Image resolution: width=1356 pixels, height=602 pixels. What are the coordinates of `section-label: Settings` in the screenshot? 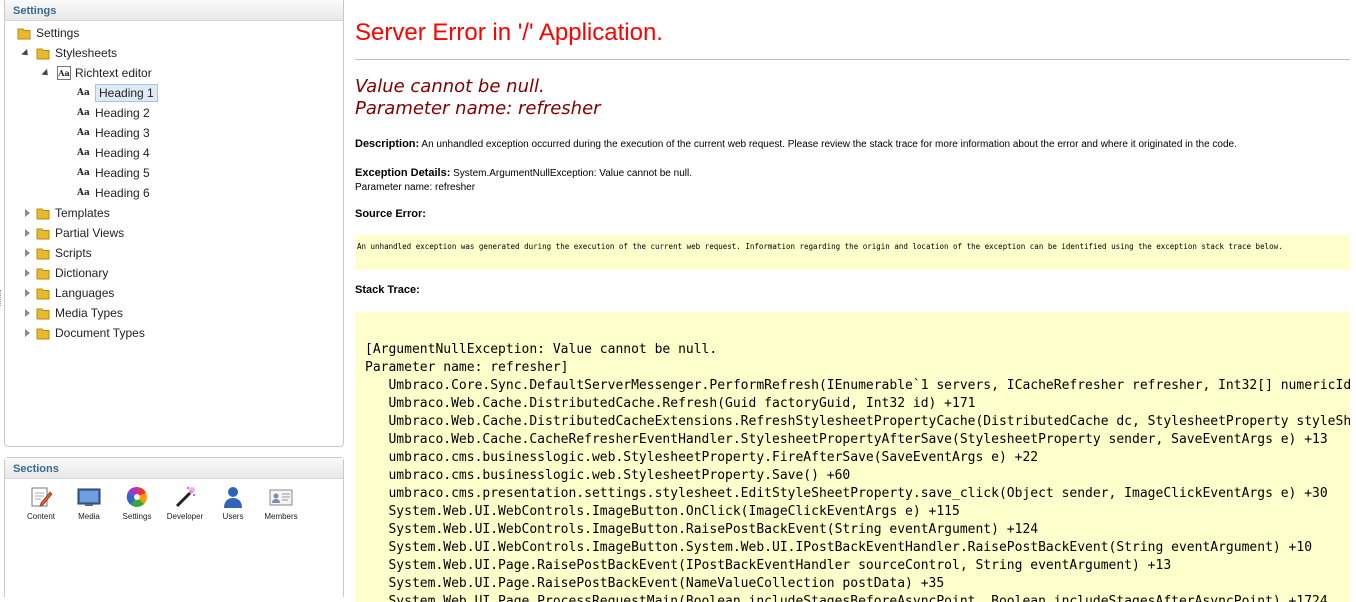 It's located at (137, 516).